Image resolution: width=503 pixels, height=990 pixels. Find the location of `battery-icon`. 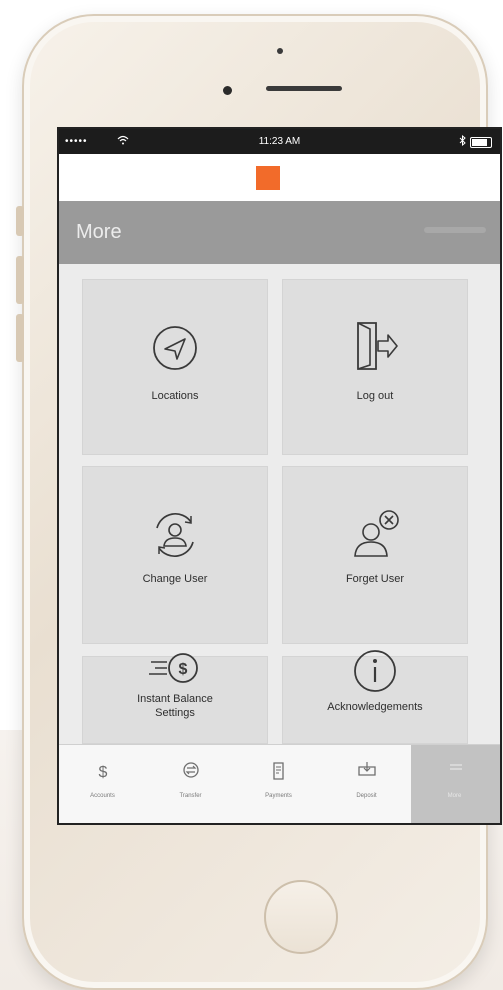

battery-icon is located at coordinates (481, 142).